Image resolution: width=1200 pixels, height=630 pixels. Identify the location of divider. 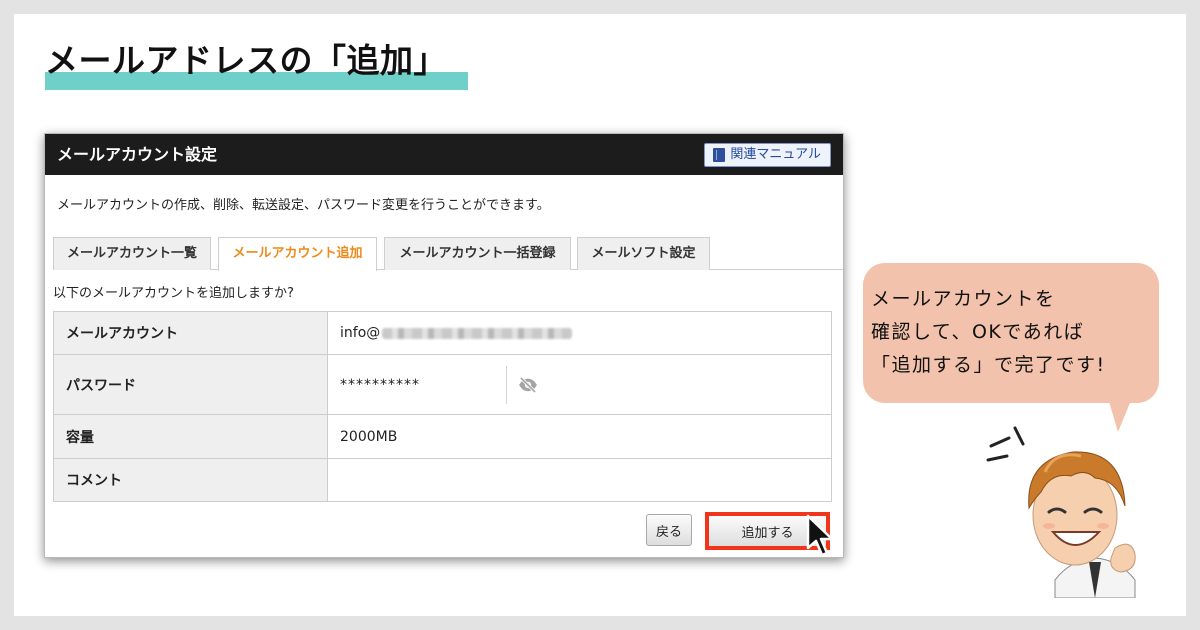
(506, 384).